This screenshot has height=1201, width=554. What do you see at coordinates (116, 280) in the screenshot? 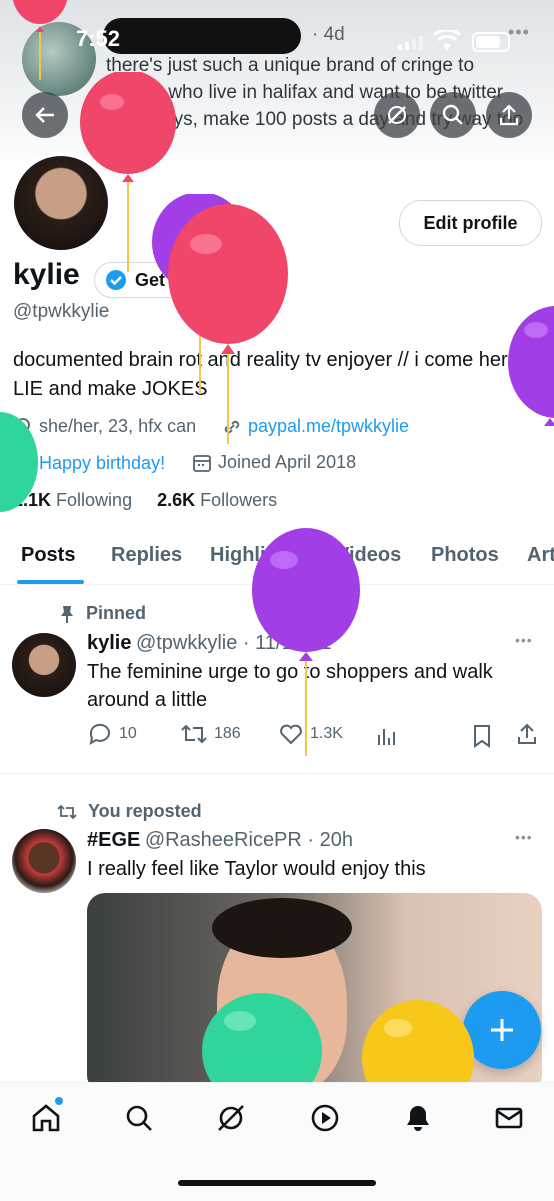
I see `verified-badge-icon` at bounding box center [116, 280].